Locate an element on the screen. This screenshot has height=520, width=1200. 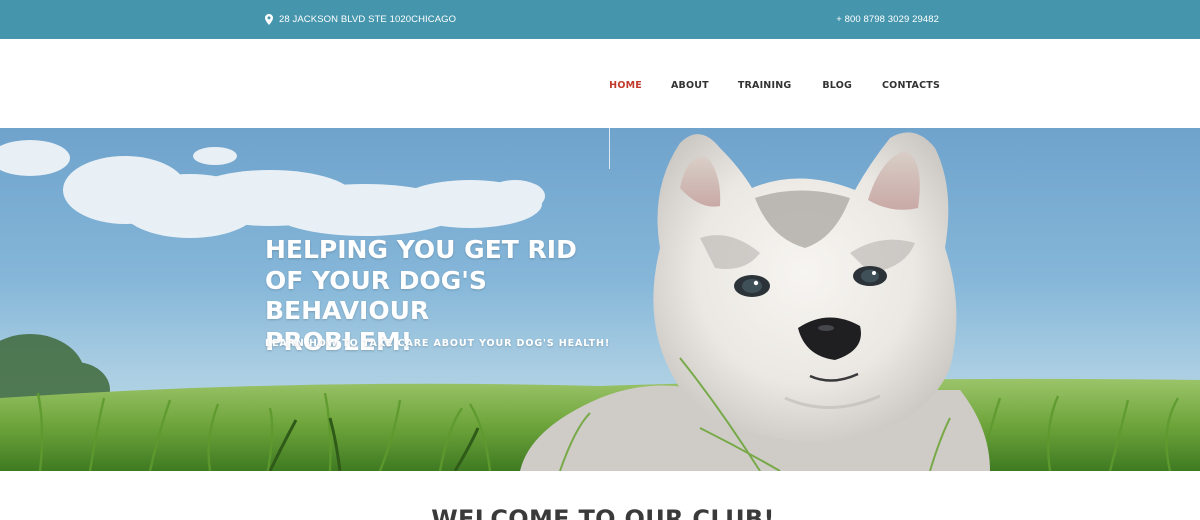
nav-item-blog: BLOG is located at coordinates (852, 85).